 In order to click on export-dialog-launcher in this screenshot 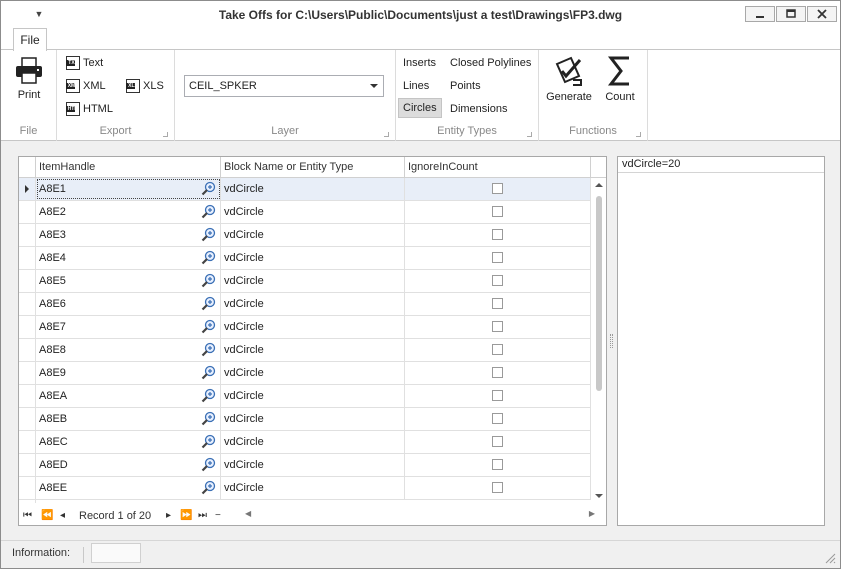, I will do `click(165, 134)`.